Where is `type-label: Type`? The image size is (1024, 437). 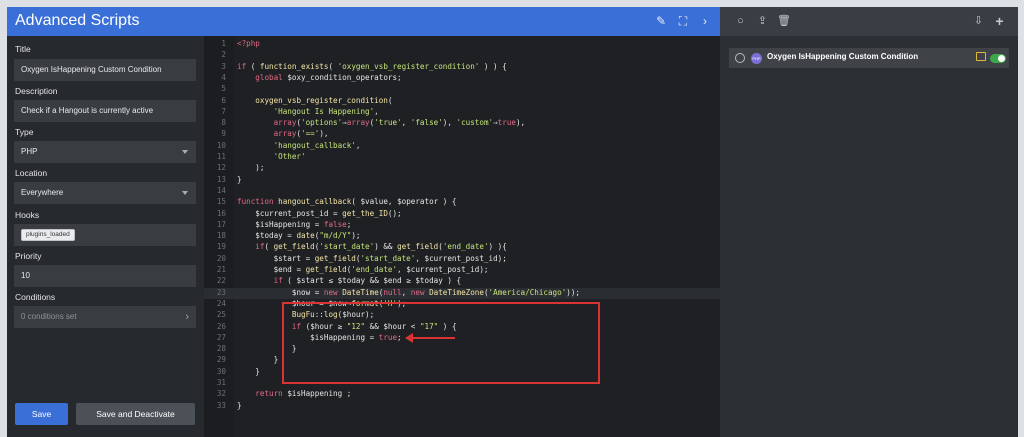
type-label: Type is located at coordinates (24, 132).